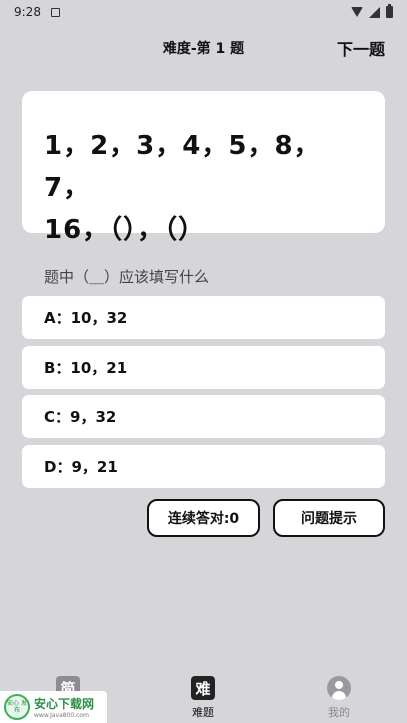 The image size is (407, 723). I want to click on nav-tab-mine: 我的, so click(339, 698).